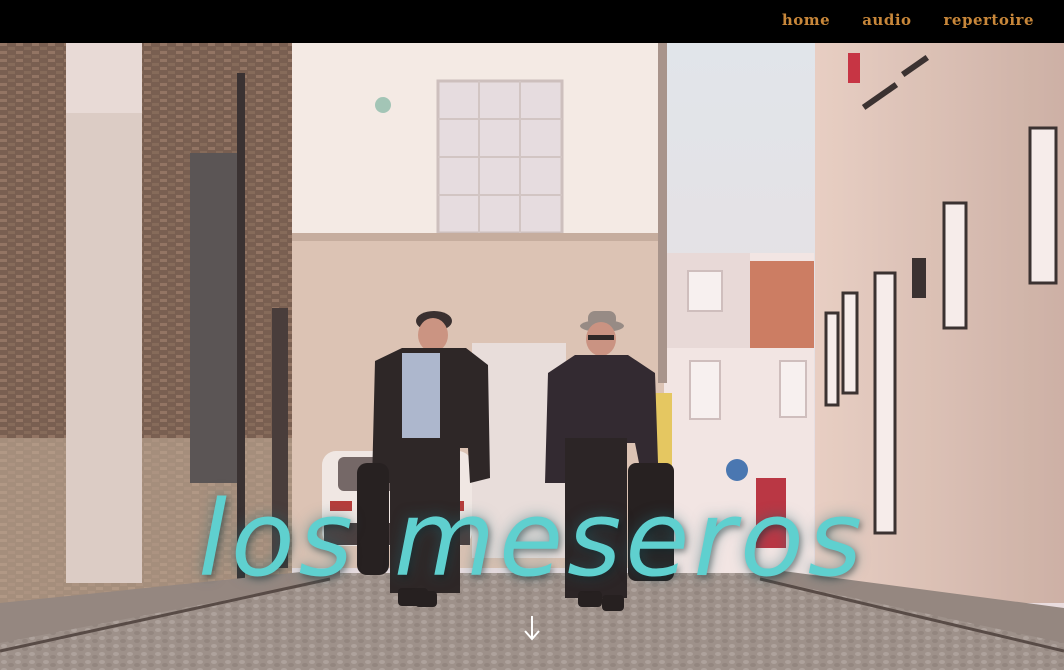  What do you see at coordinates (806, 20) in the screenshot?
I see `nav-home: home` at bounding box center [806, 20].